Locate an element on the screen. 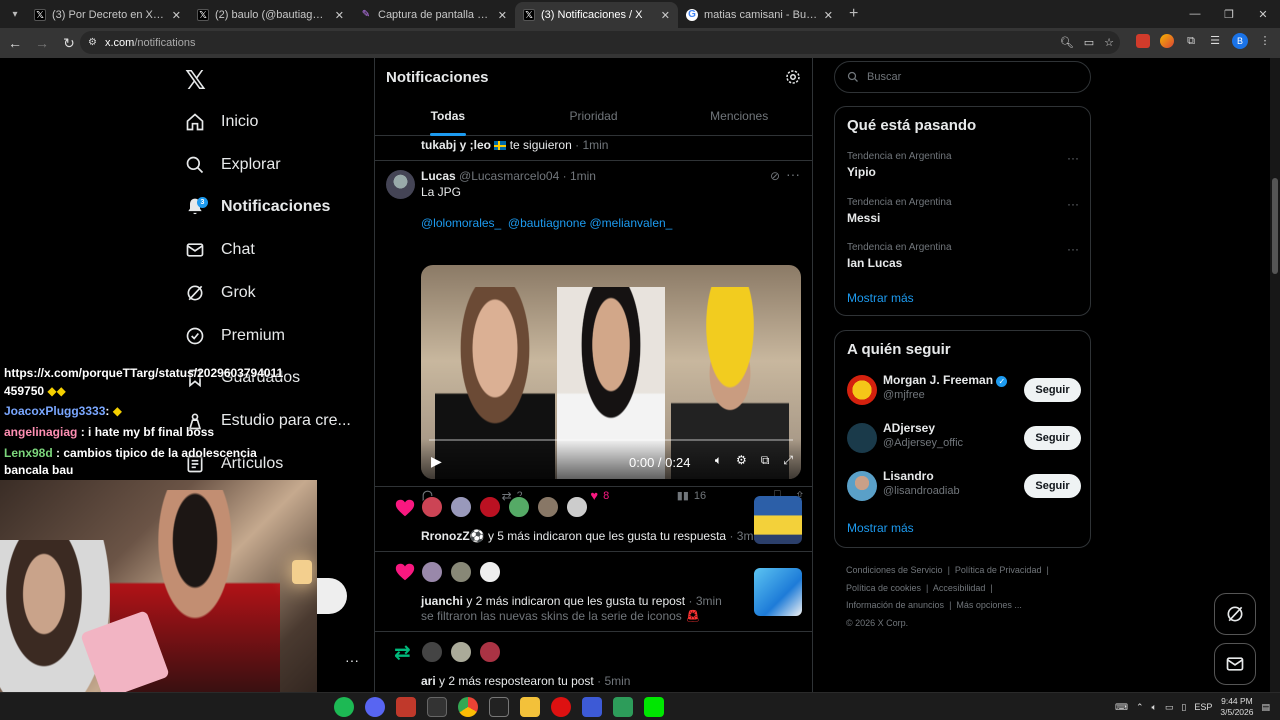 This screenshot has height=720, width=1280. reposter-name: ari is located at coordinates (428, 681).